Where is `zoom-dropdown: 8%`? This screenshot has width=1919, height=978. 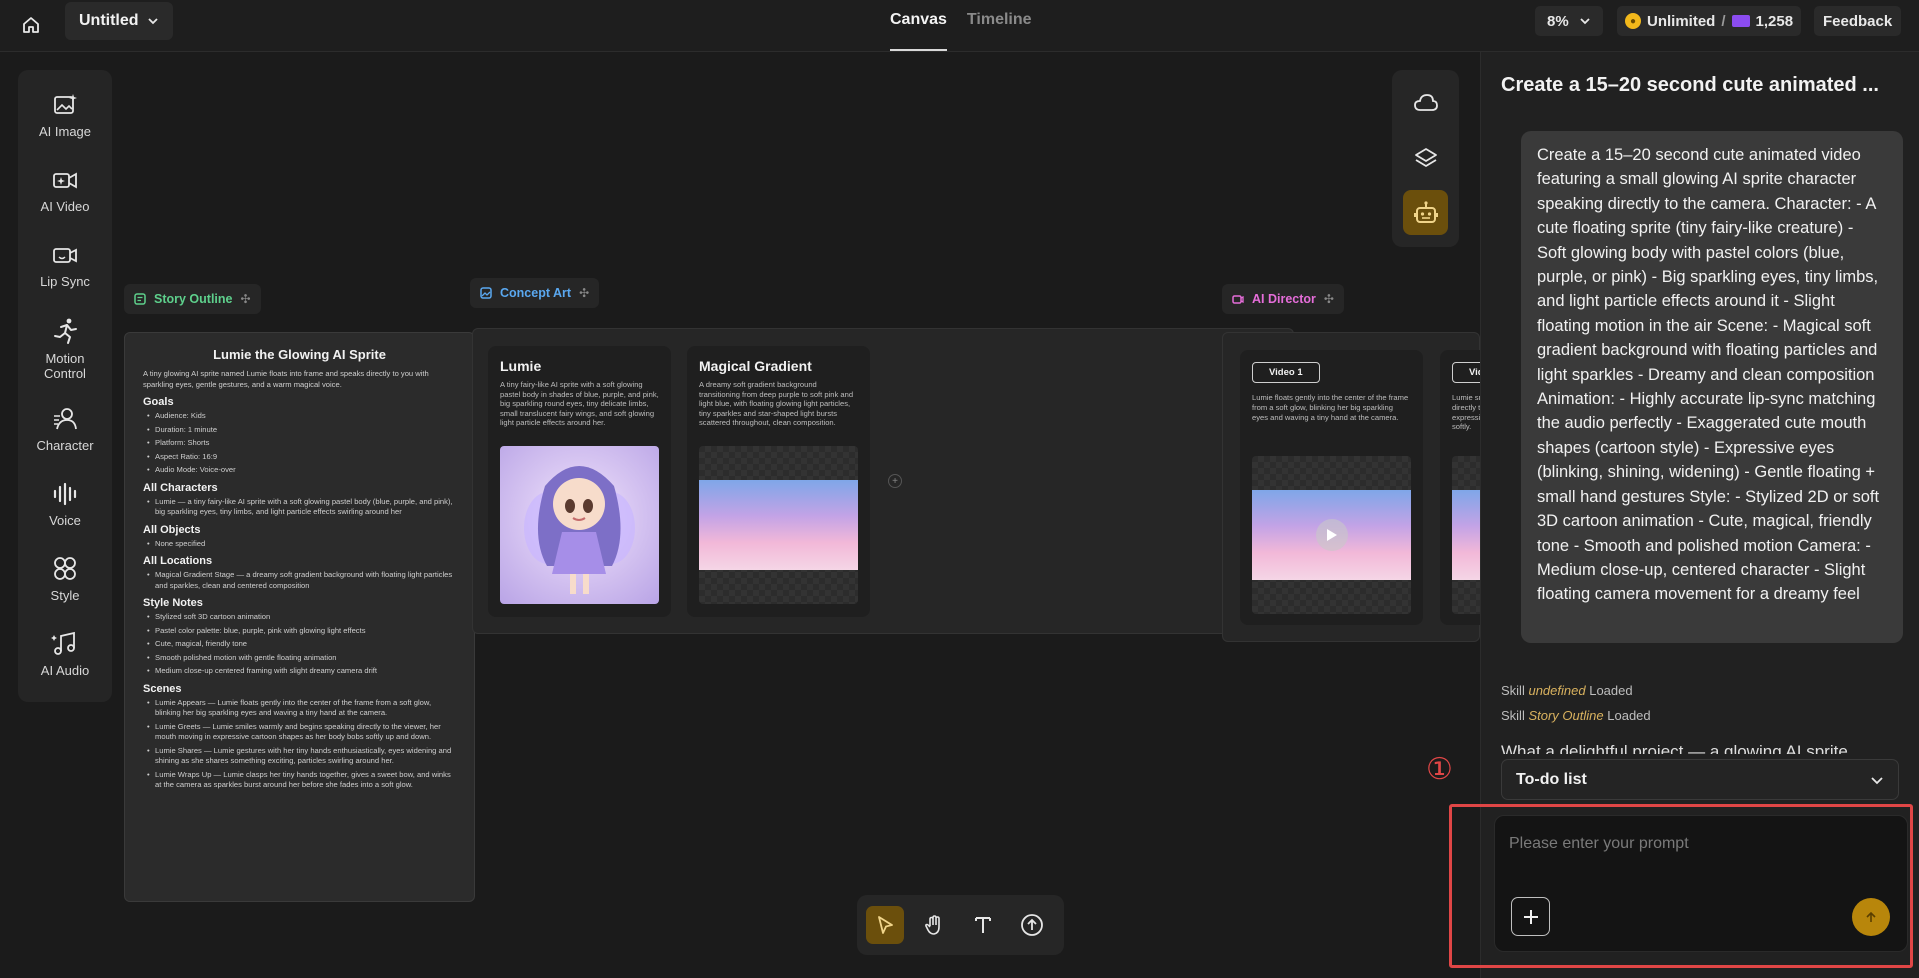 zoom-dropdown: 8% is located at coordinates (1569, 21).